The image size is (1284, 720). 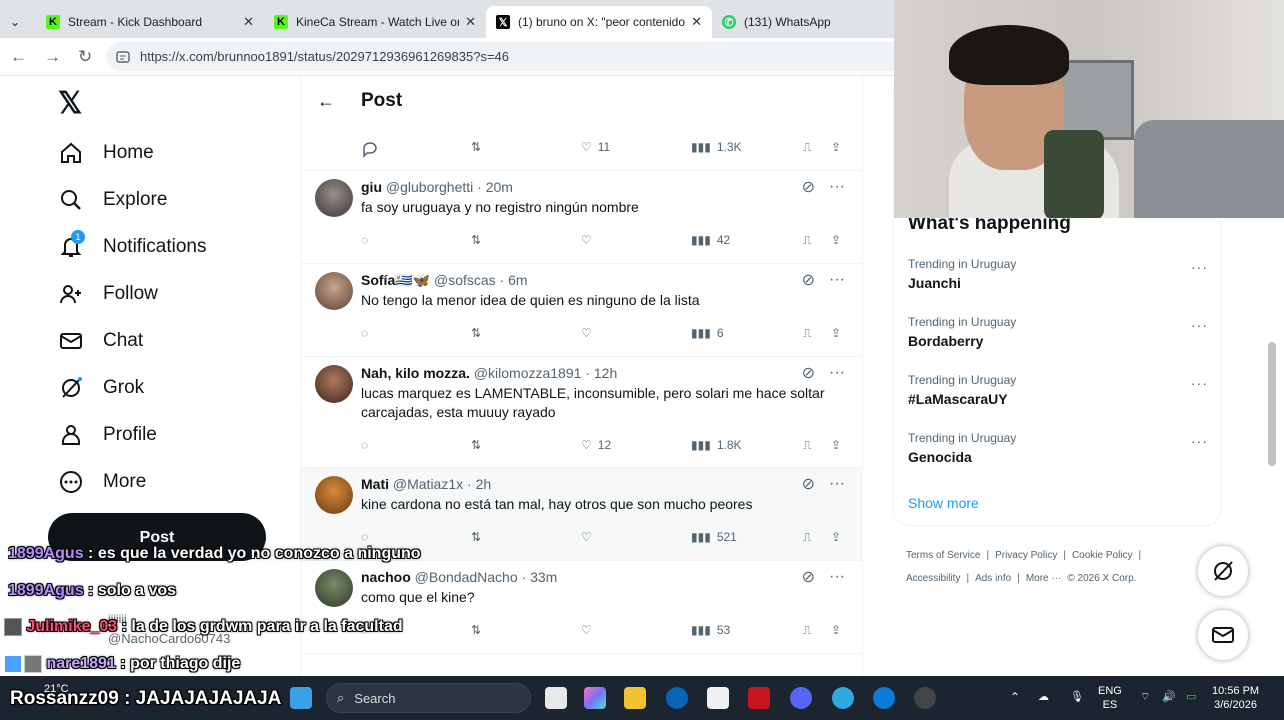 What do you see at coordinates (556, 698) in the screenshot?
I see `task-view-icon` at bounding box center [556, 698].